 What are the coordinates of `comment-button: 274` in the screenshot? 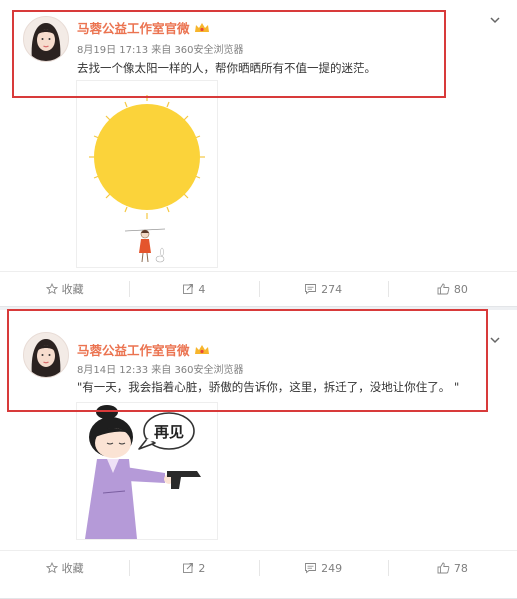 It's located at (323, 289).